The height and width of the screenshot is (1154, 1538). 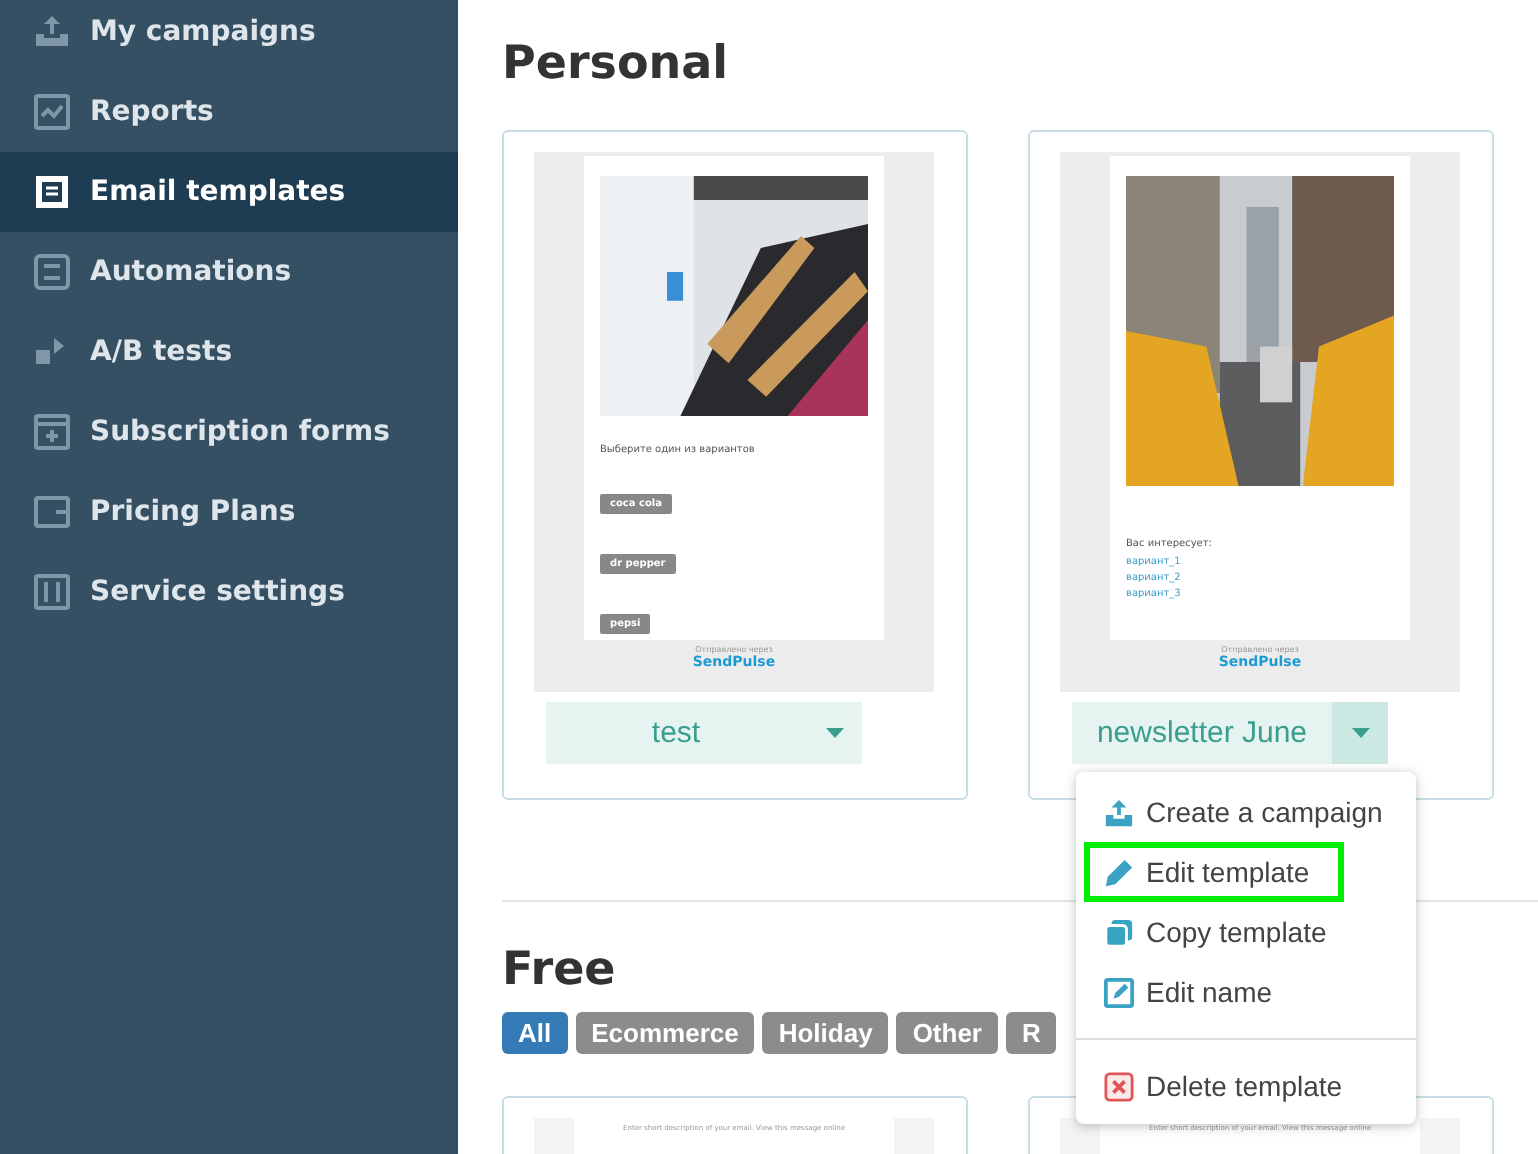 I want to click on form-icon, so click(x=52, y=432).